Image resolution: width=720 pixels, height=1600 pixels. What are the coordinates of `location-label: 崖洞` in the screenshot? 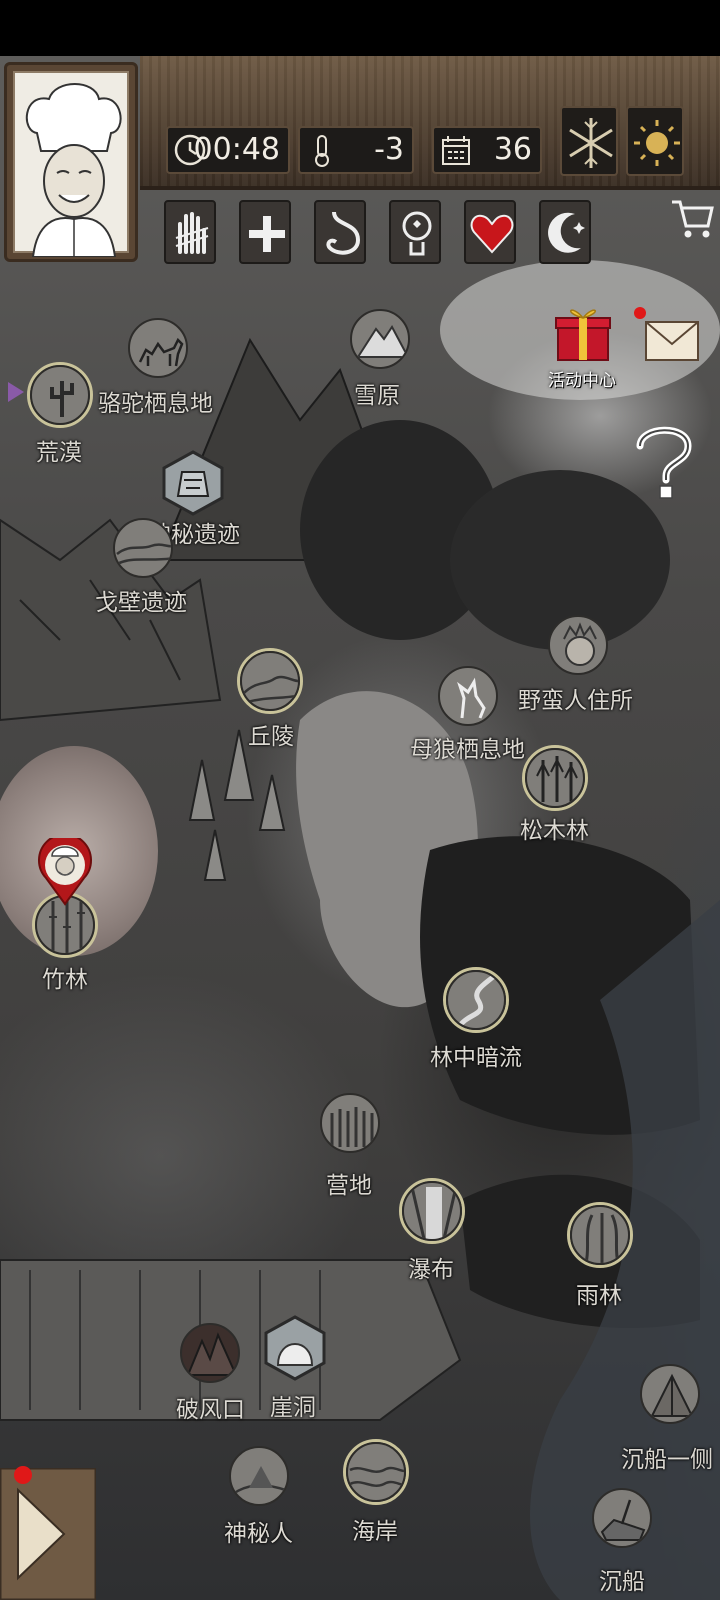 It's located at (293, 1408).